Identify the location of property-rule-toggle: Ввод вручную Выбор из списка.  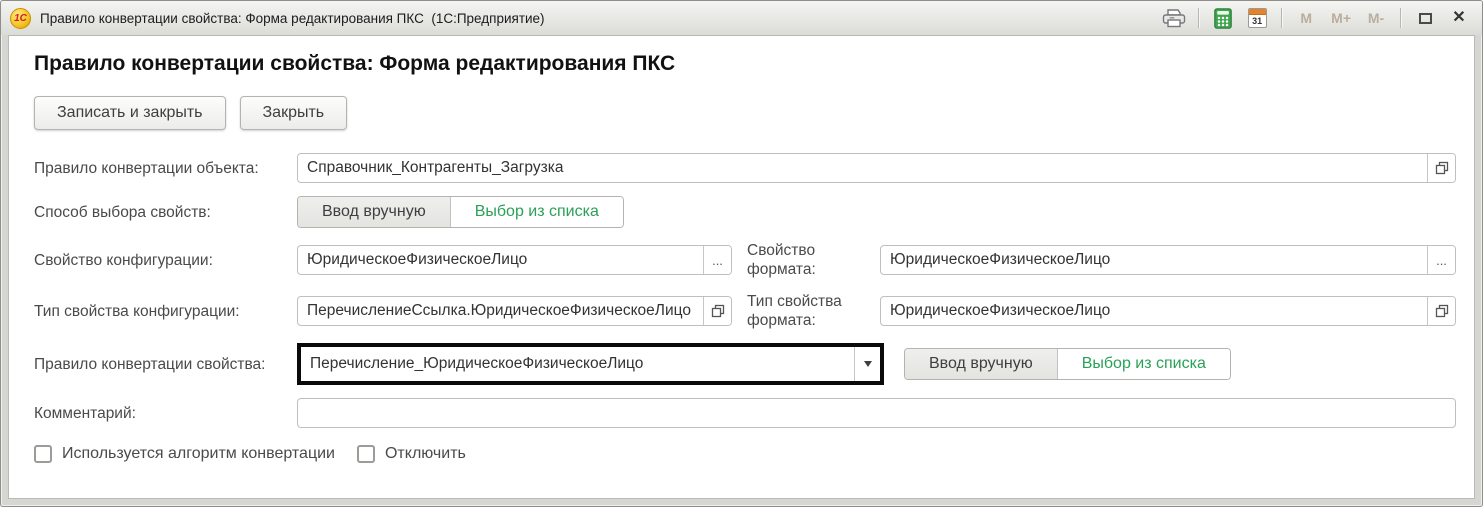
(1067, 364).